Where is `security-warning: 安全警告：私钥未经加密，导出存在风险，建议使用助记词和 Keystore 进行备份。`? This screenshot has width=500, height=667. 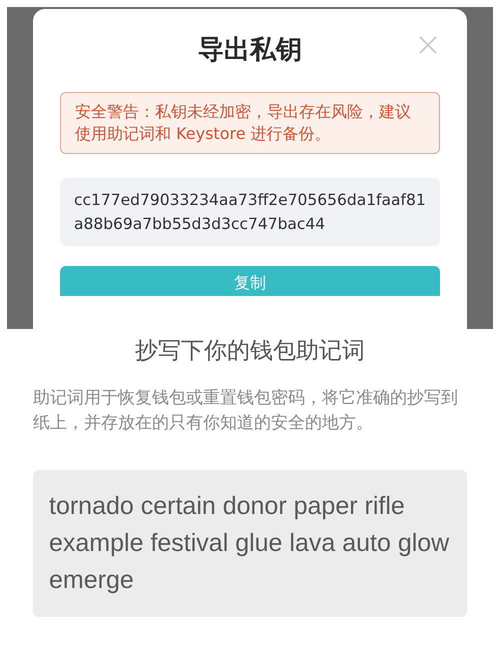
security-warning: 安全警告：私钥未经加密，导出存在风险，建议使用助记词和 Keystore 进行备份。 is located at coordinates (250, 123).